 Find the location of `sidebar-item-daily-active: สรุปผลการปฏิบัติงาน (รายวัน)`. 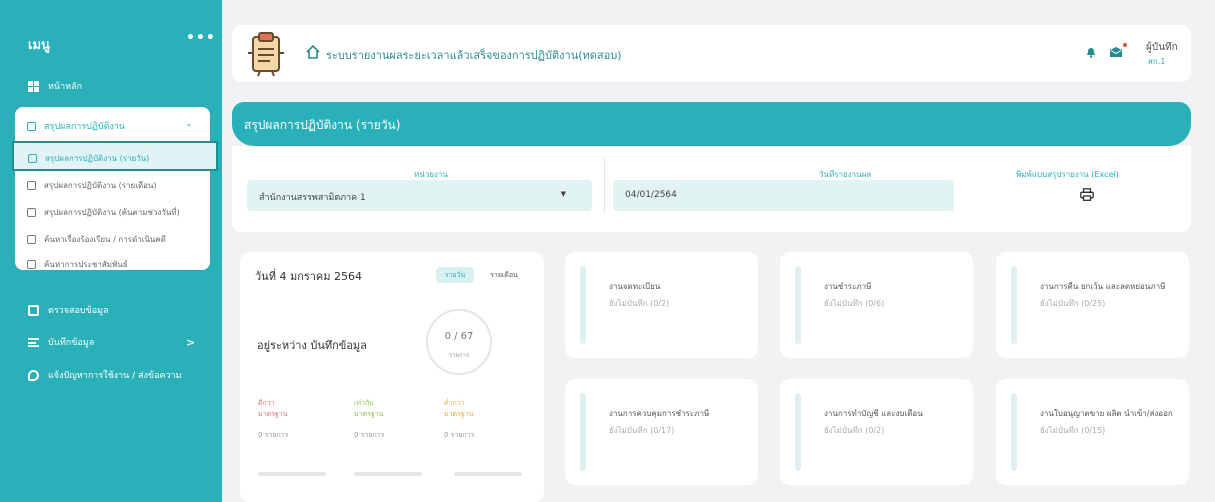

sidebar-item-daily-active: สรุปผลการปฏิบัติงาน (รายวัน) is located at coordinates (115, 156).